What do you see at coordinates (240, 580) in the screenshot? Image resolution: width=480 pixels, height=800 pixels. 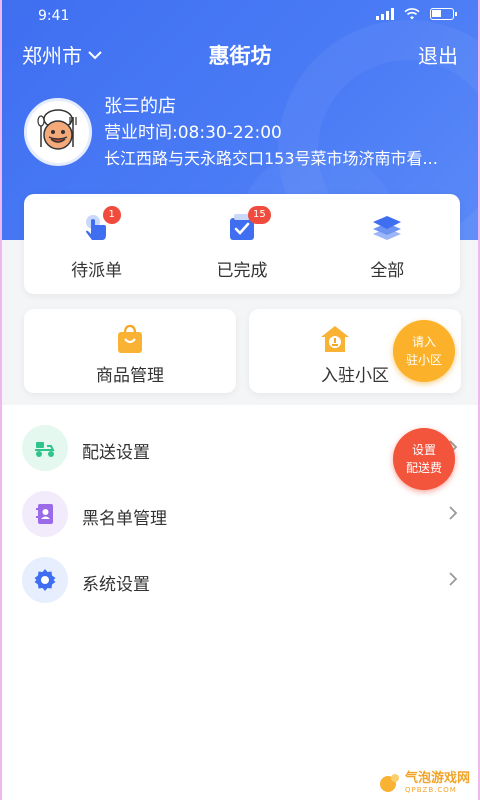 I see `menu-item-system-settings: 系统设置` at bounding box center [240, 580].